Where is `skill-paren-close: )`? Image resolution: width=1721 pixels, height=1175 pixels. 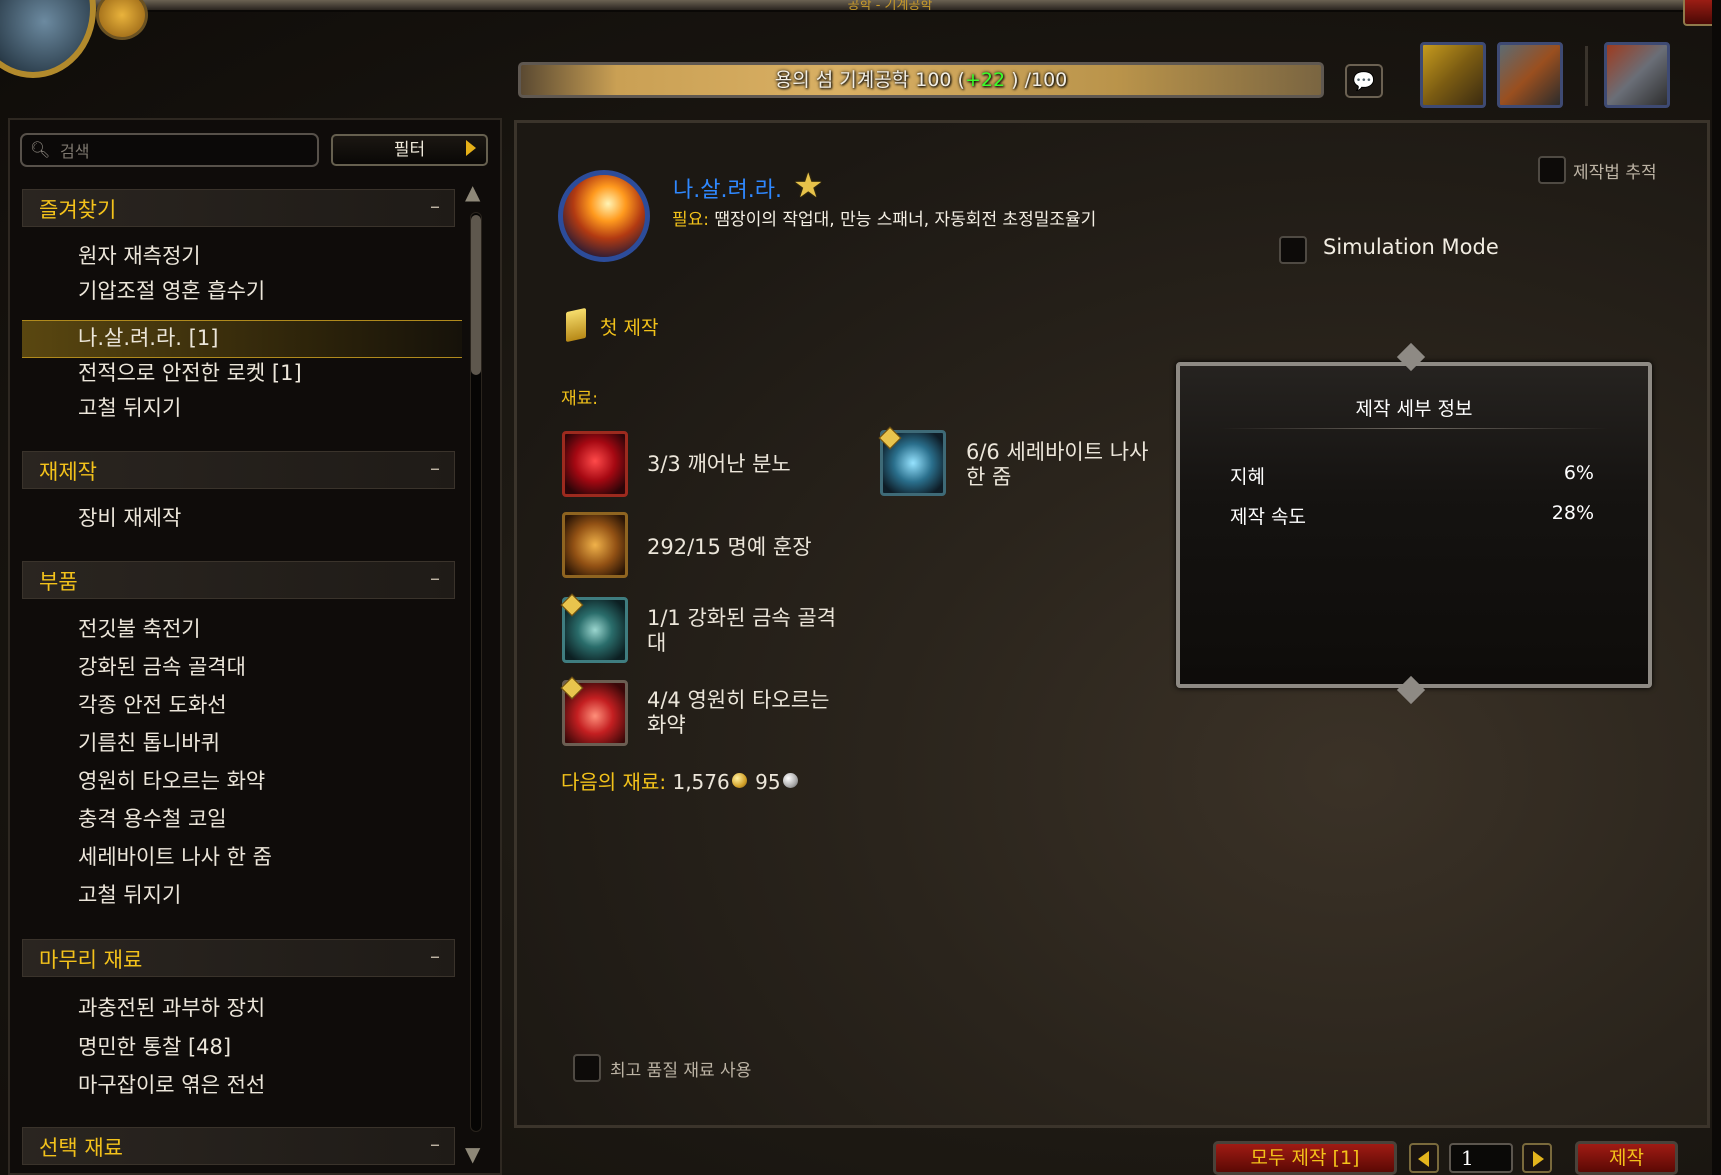 skill-paren-close: ) is located at coordinates (1015, 80).